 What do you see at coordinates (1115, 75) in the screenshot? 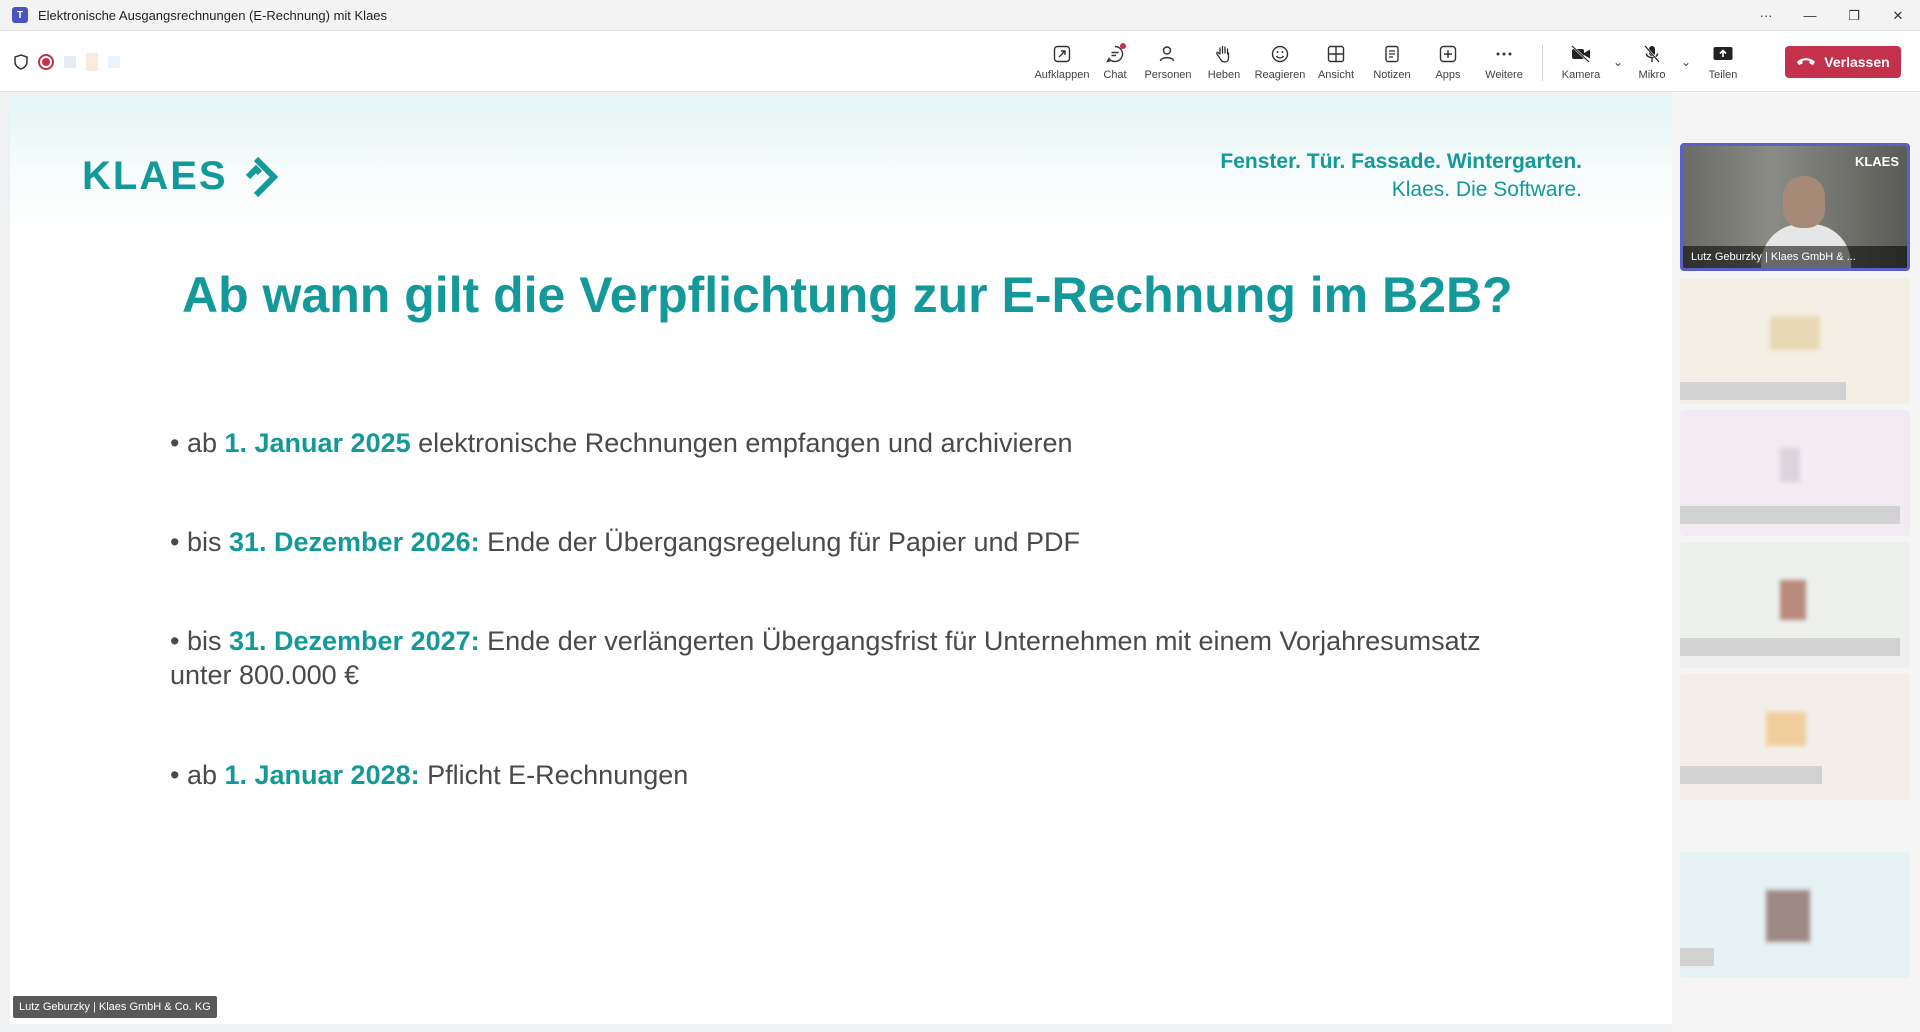
I see `chat-label: Chat` at bounding box center [1115, 75].